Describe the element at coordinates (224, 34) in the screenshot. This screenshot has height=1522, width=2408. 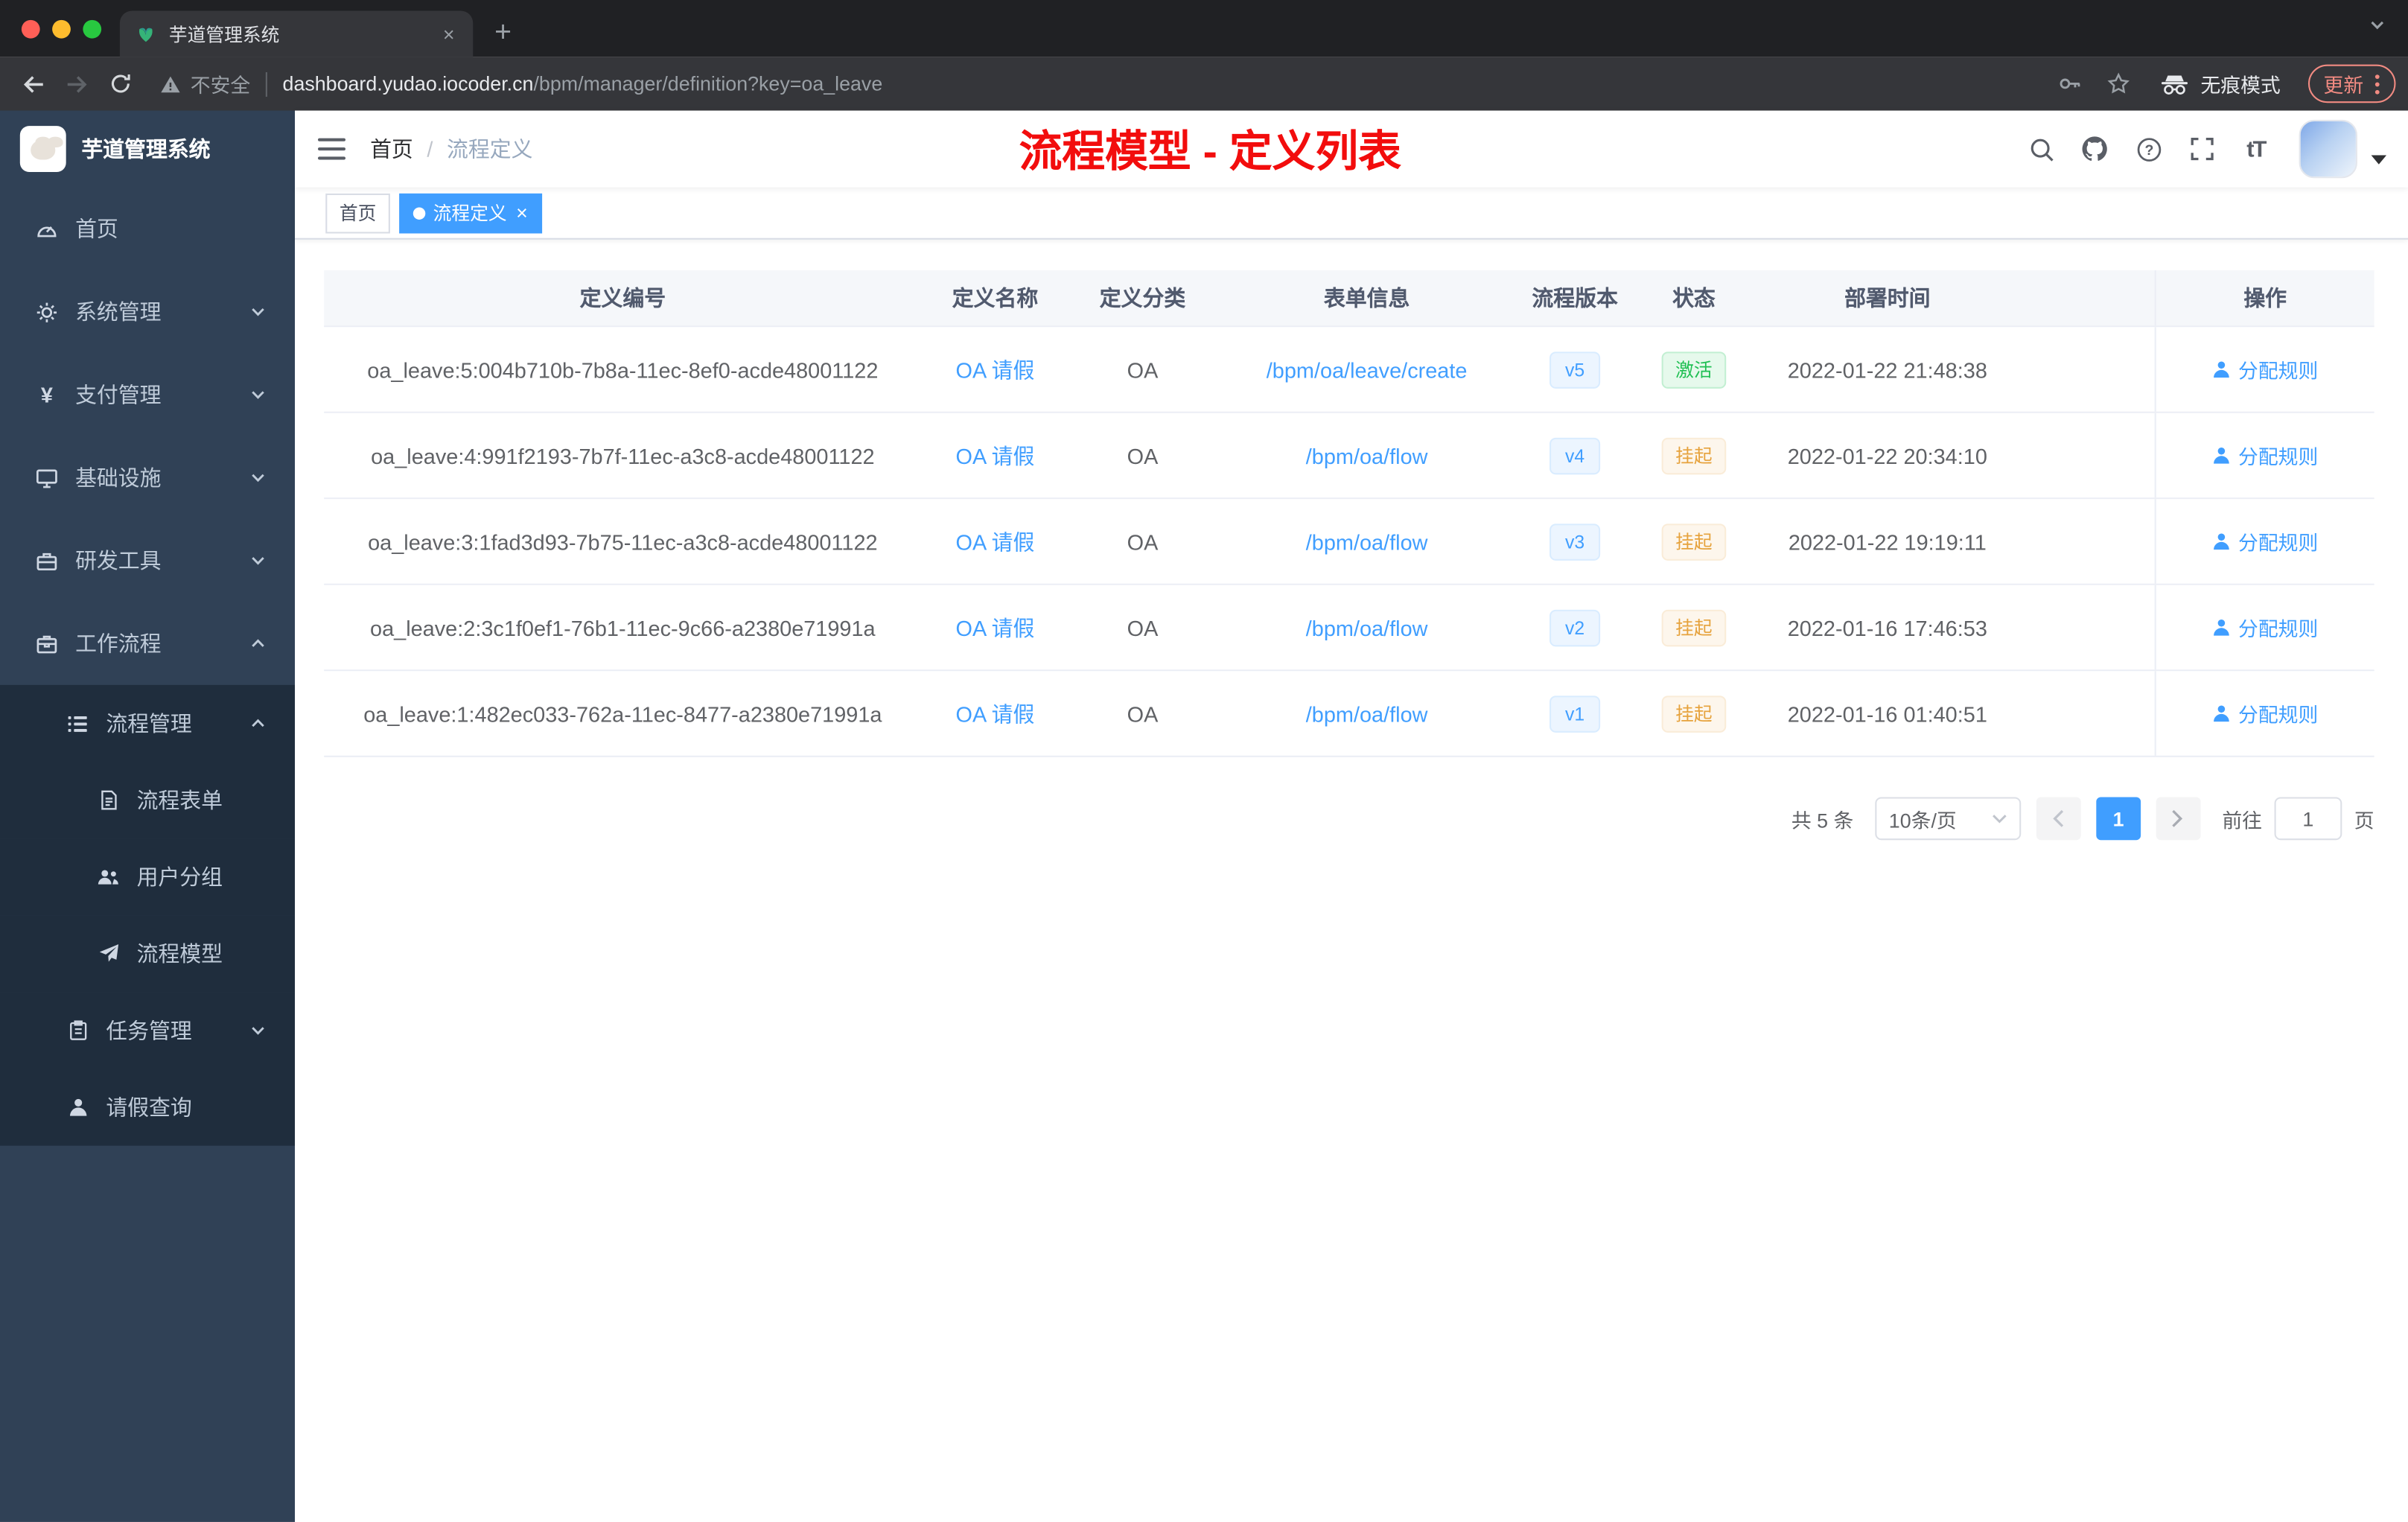
I see `tab-title: 芋道管理系统` at that location.